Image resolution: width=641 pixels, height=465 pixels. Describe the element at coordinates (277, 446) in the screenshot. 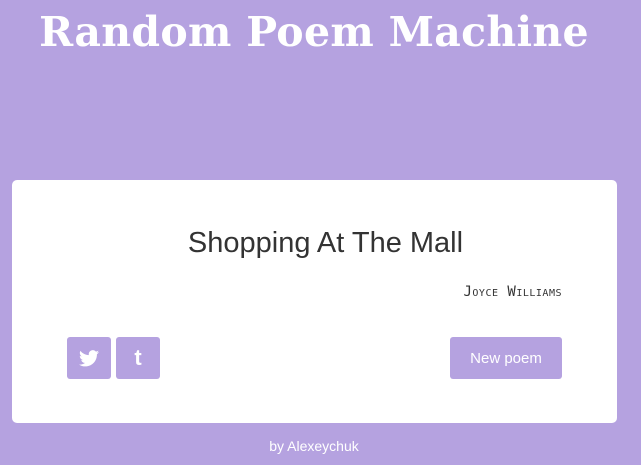

I see `footer-prefix: by` at that location.